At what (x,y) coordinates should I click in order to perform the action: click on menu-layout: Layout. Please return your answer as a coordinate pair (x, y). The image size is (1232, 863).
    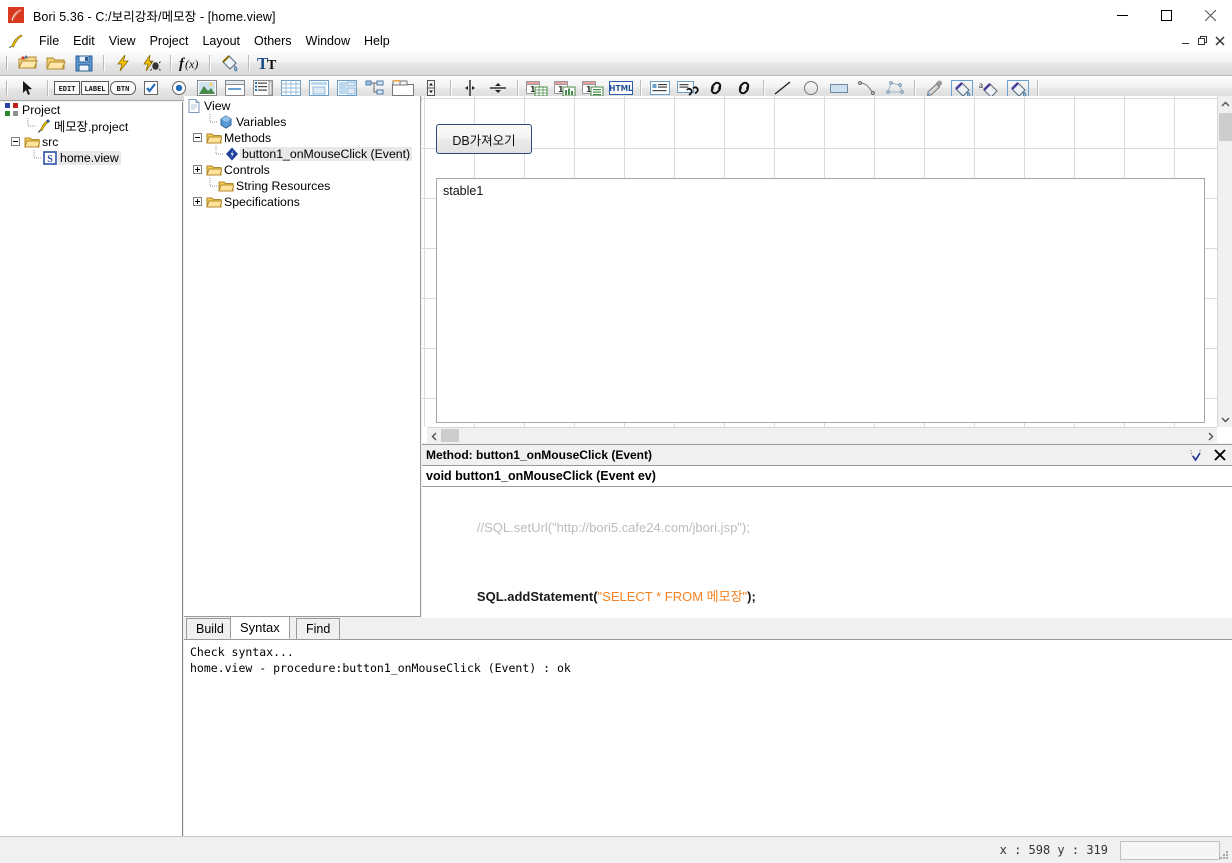
    Looking at the image, I should click on (221, 41).